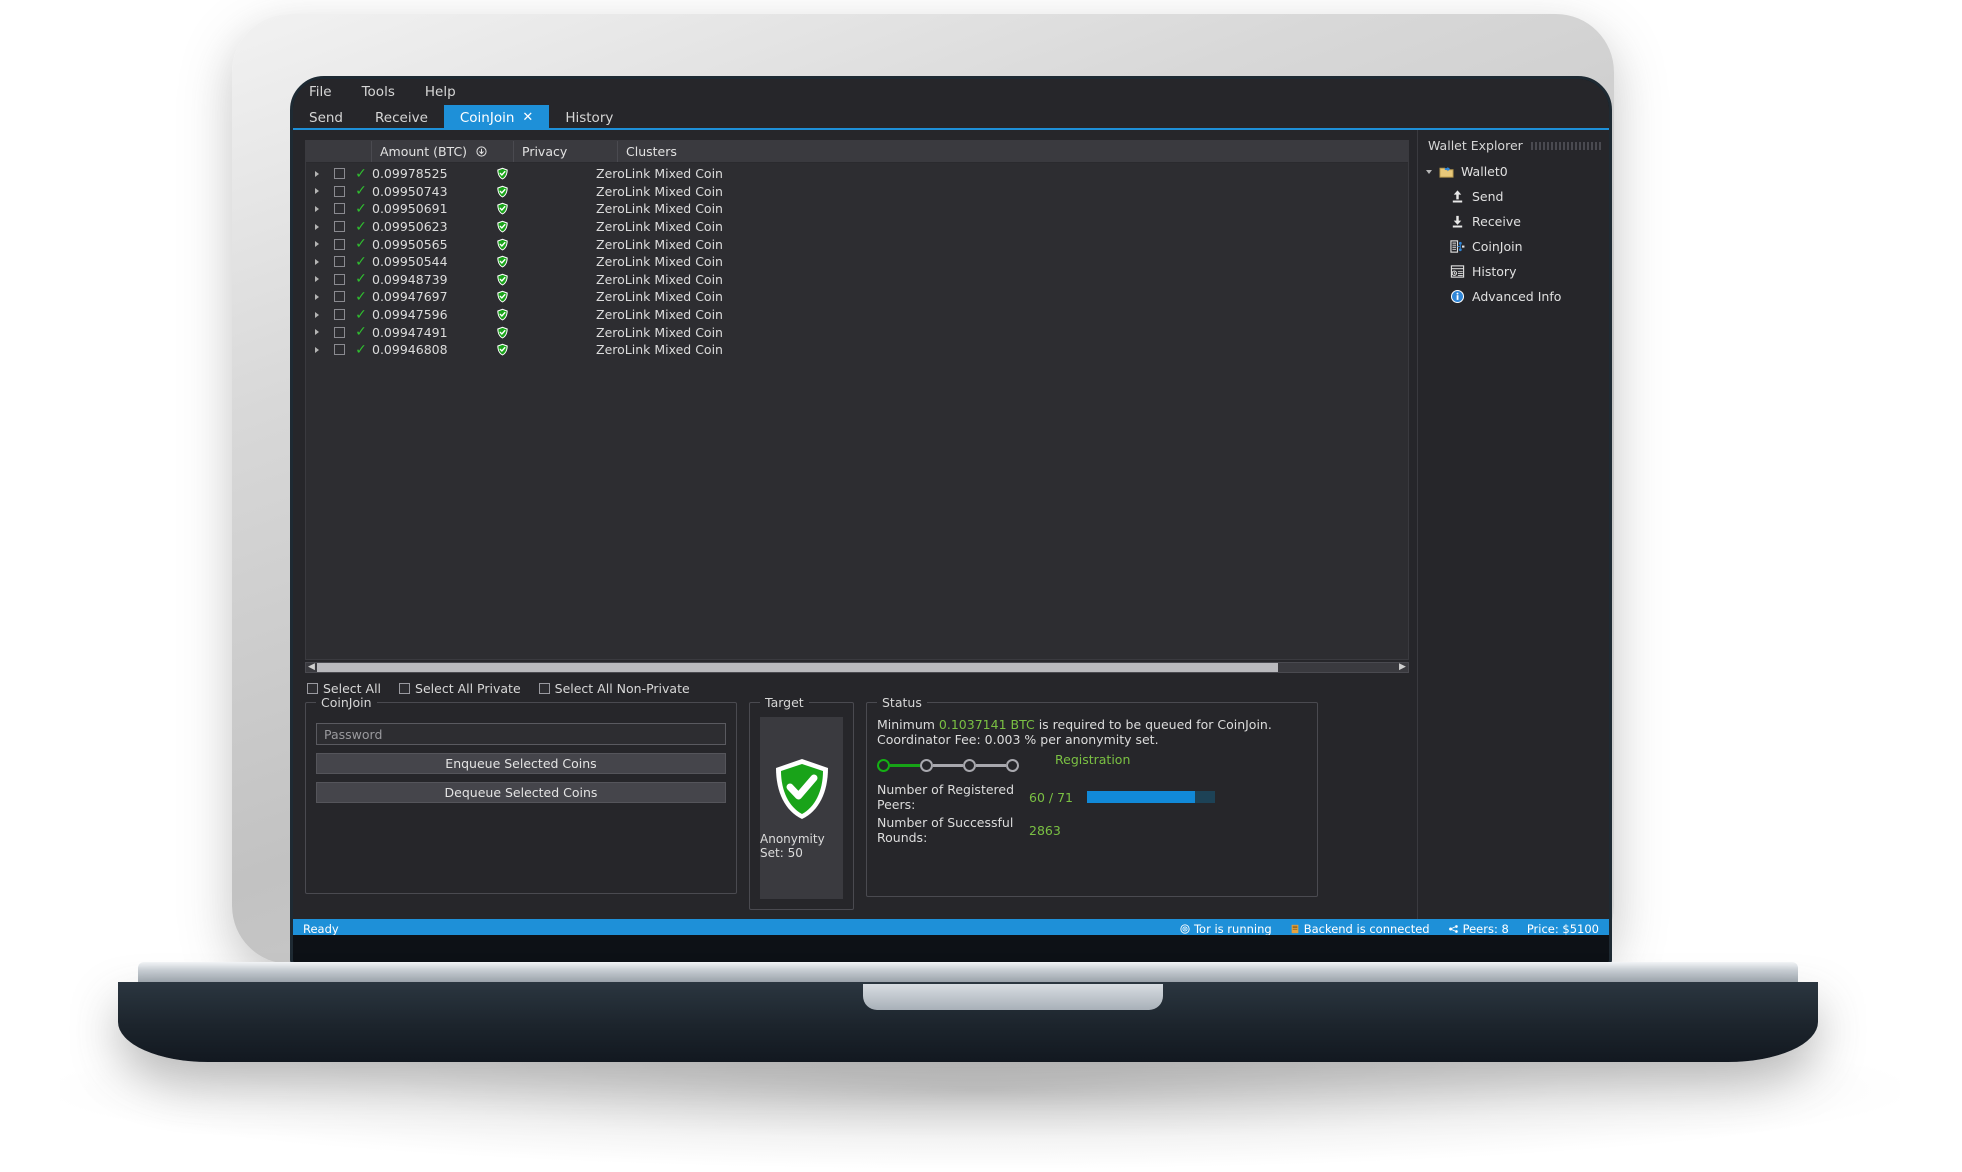 This screenshot has width=1962, height=1172. Describe the element at coordinates (1232, 928) in the screenshot. I see `status-tor-label: Tor is running` at that location.